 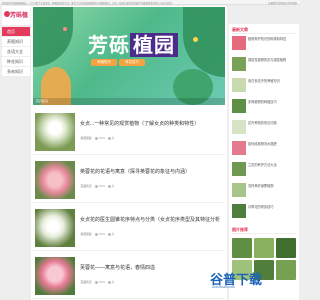 What do you see at coordinates (264, 192) in the screenshot?
I see `latest-item: 怎样养好绿萝植物` at bounding box center [264, 192].